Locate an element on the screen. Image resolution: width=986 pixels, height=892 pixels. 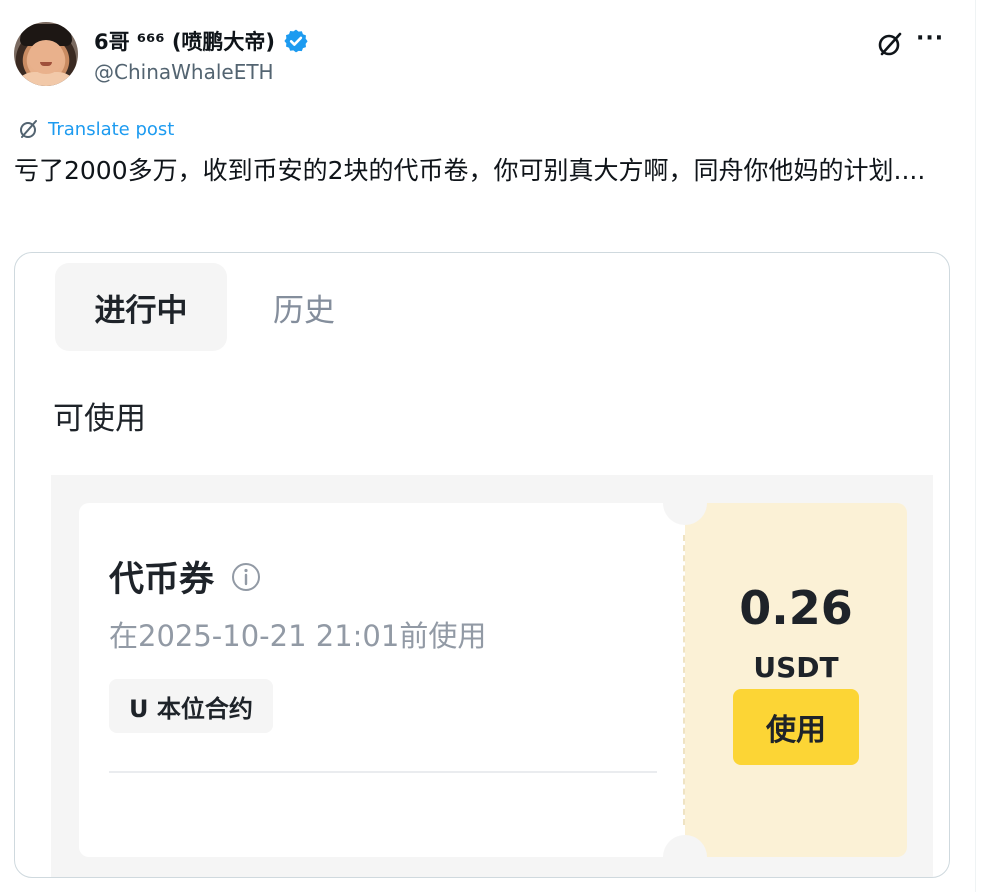
coupon-perforation is located at coordinates (684, 680).